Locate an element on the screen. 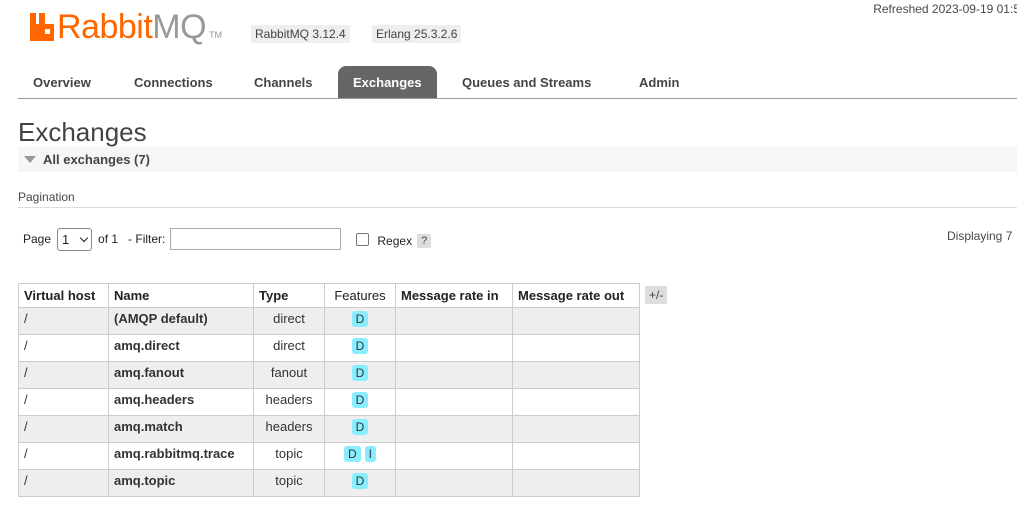  chevron-down-icon is located at coordinates (84, 237).